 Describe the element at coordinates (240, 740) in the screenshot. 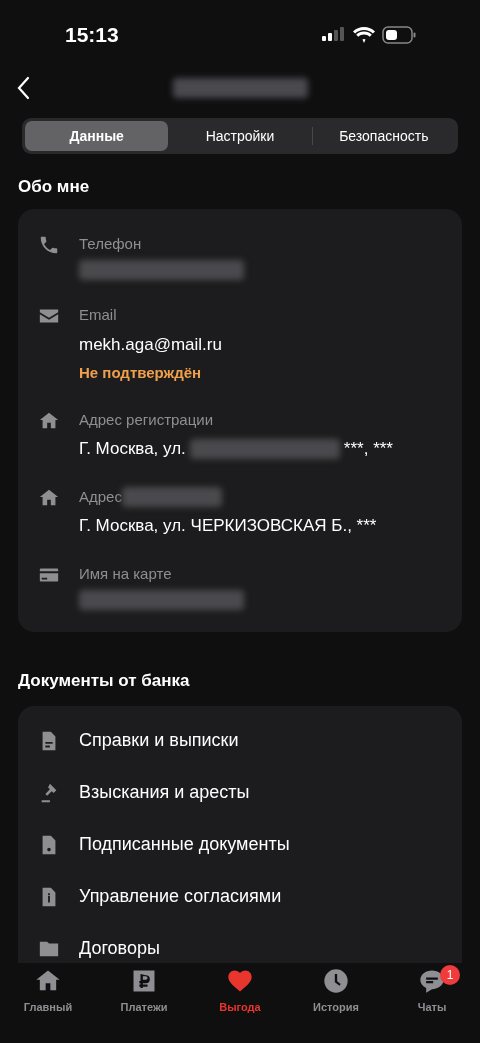

I see `menu-item: Справки и выписки` at that location.